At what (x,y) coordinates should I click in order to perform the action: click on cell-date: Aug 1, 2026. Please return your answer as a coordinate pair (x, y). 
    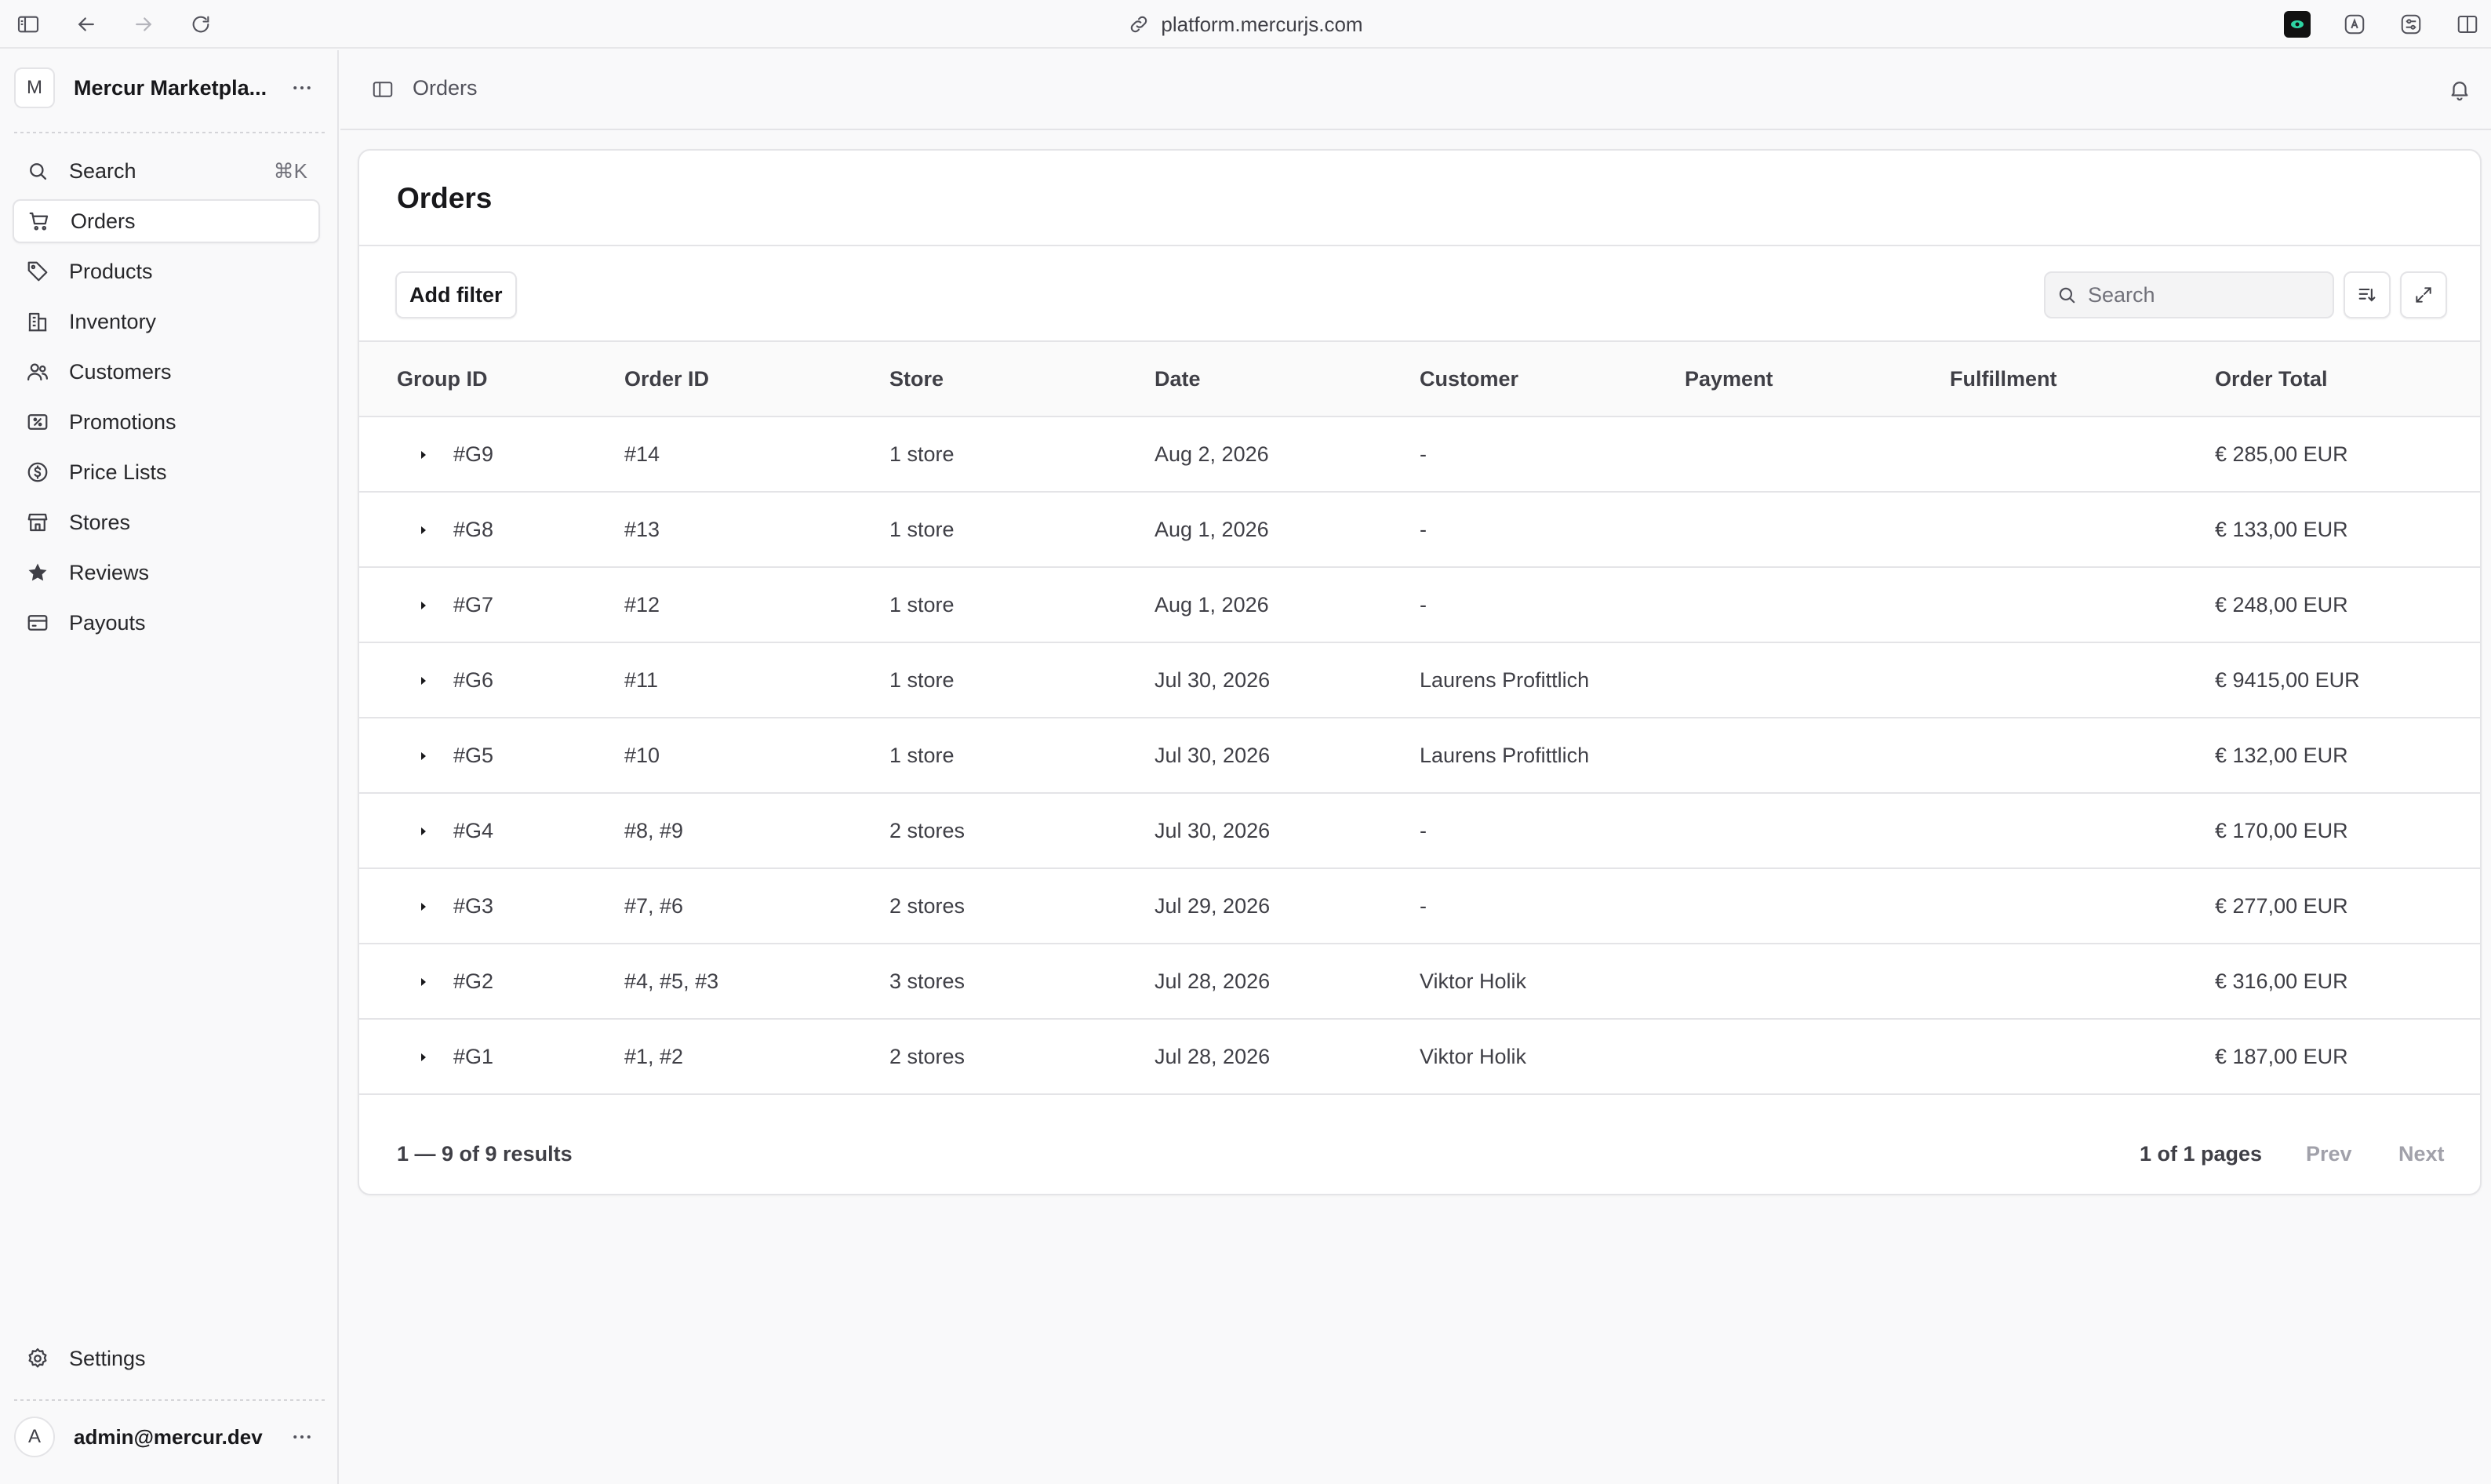
    Looking at the image, I should click on (1212, 529).